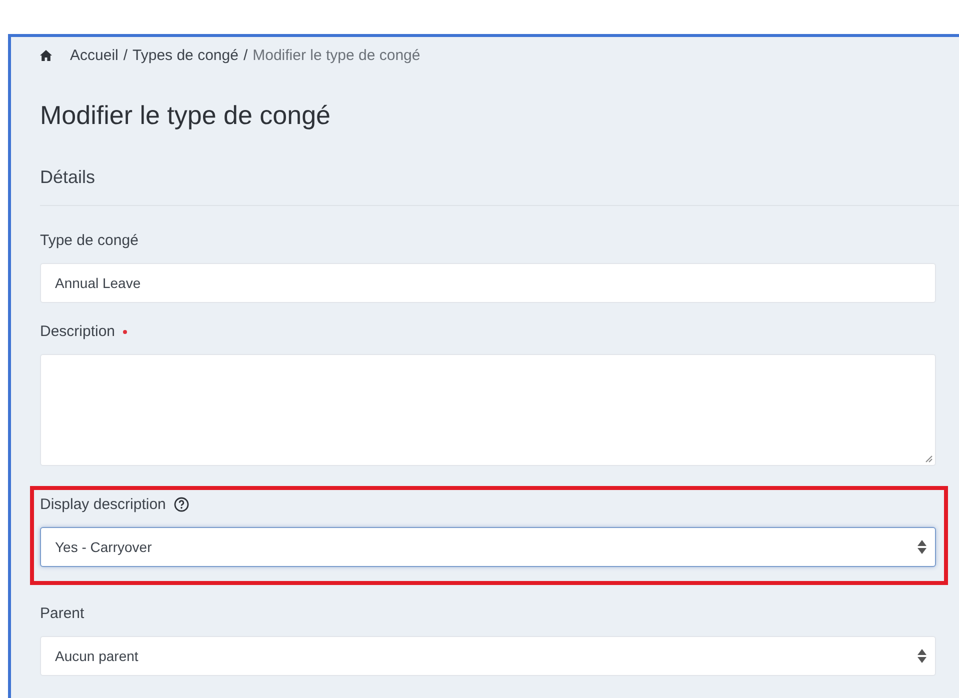  What do you see at coordinates (488, 283) in the screenshot?
I see `input-field: Annual Leave` at bounding box center [488, 283].